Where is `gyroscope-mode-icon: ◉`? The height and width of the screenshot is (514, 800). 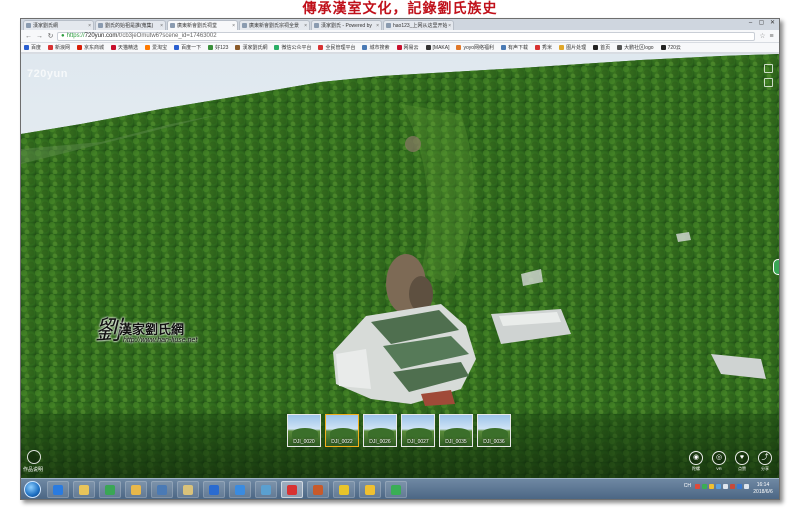
gyroscope-mode-icon: ◉ is located at coordinates (696, 458).